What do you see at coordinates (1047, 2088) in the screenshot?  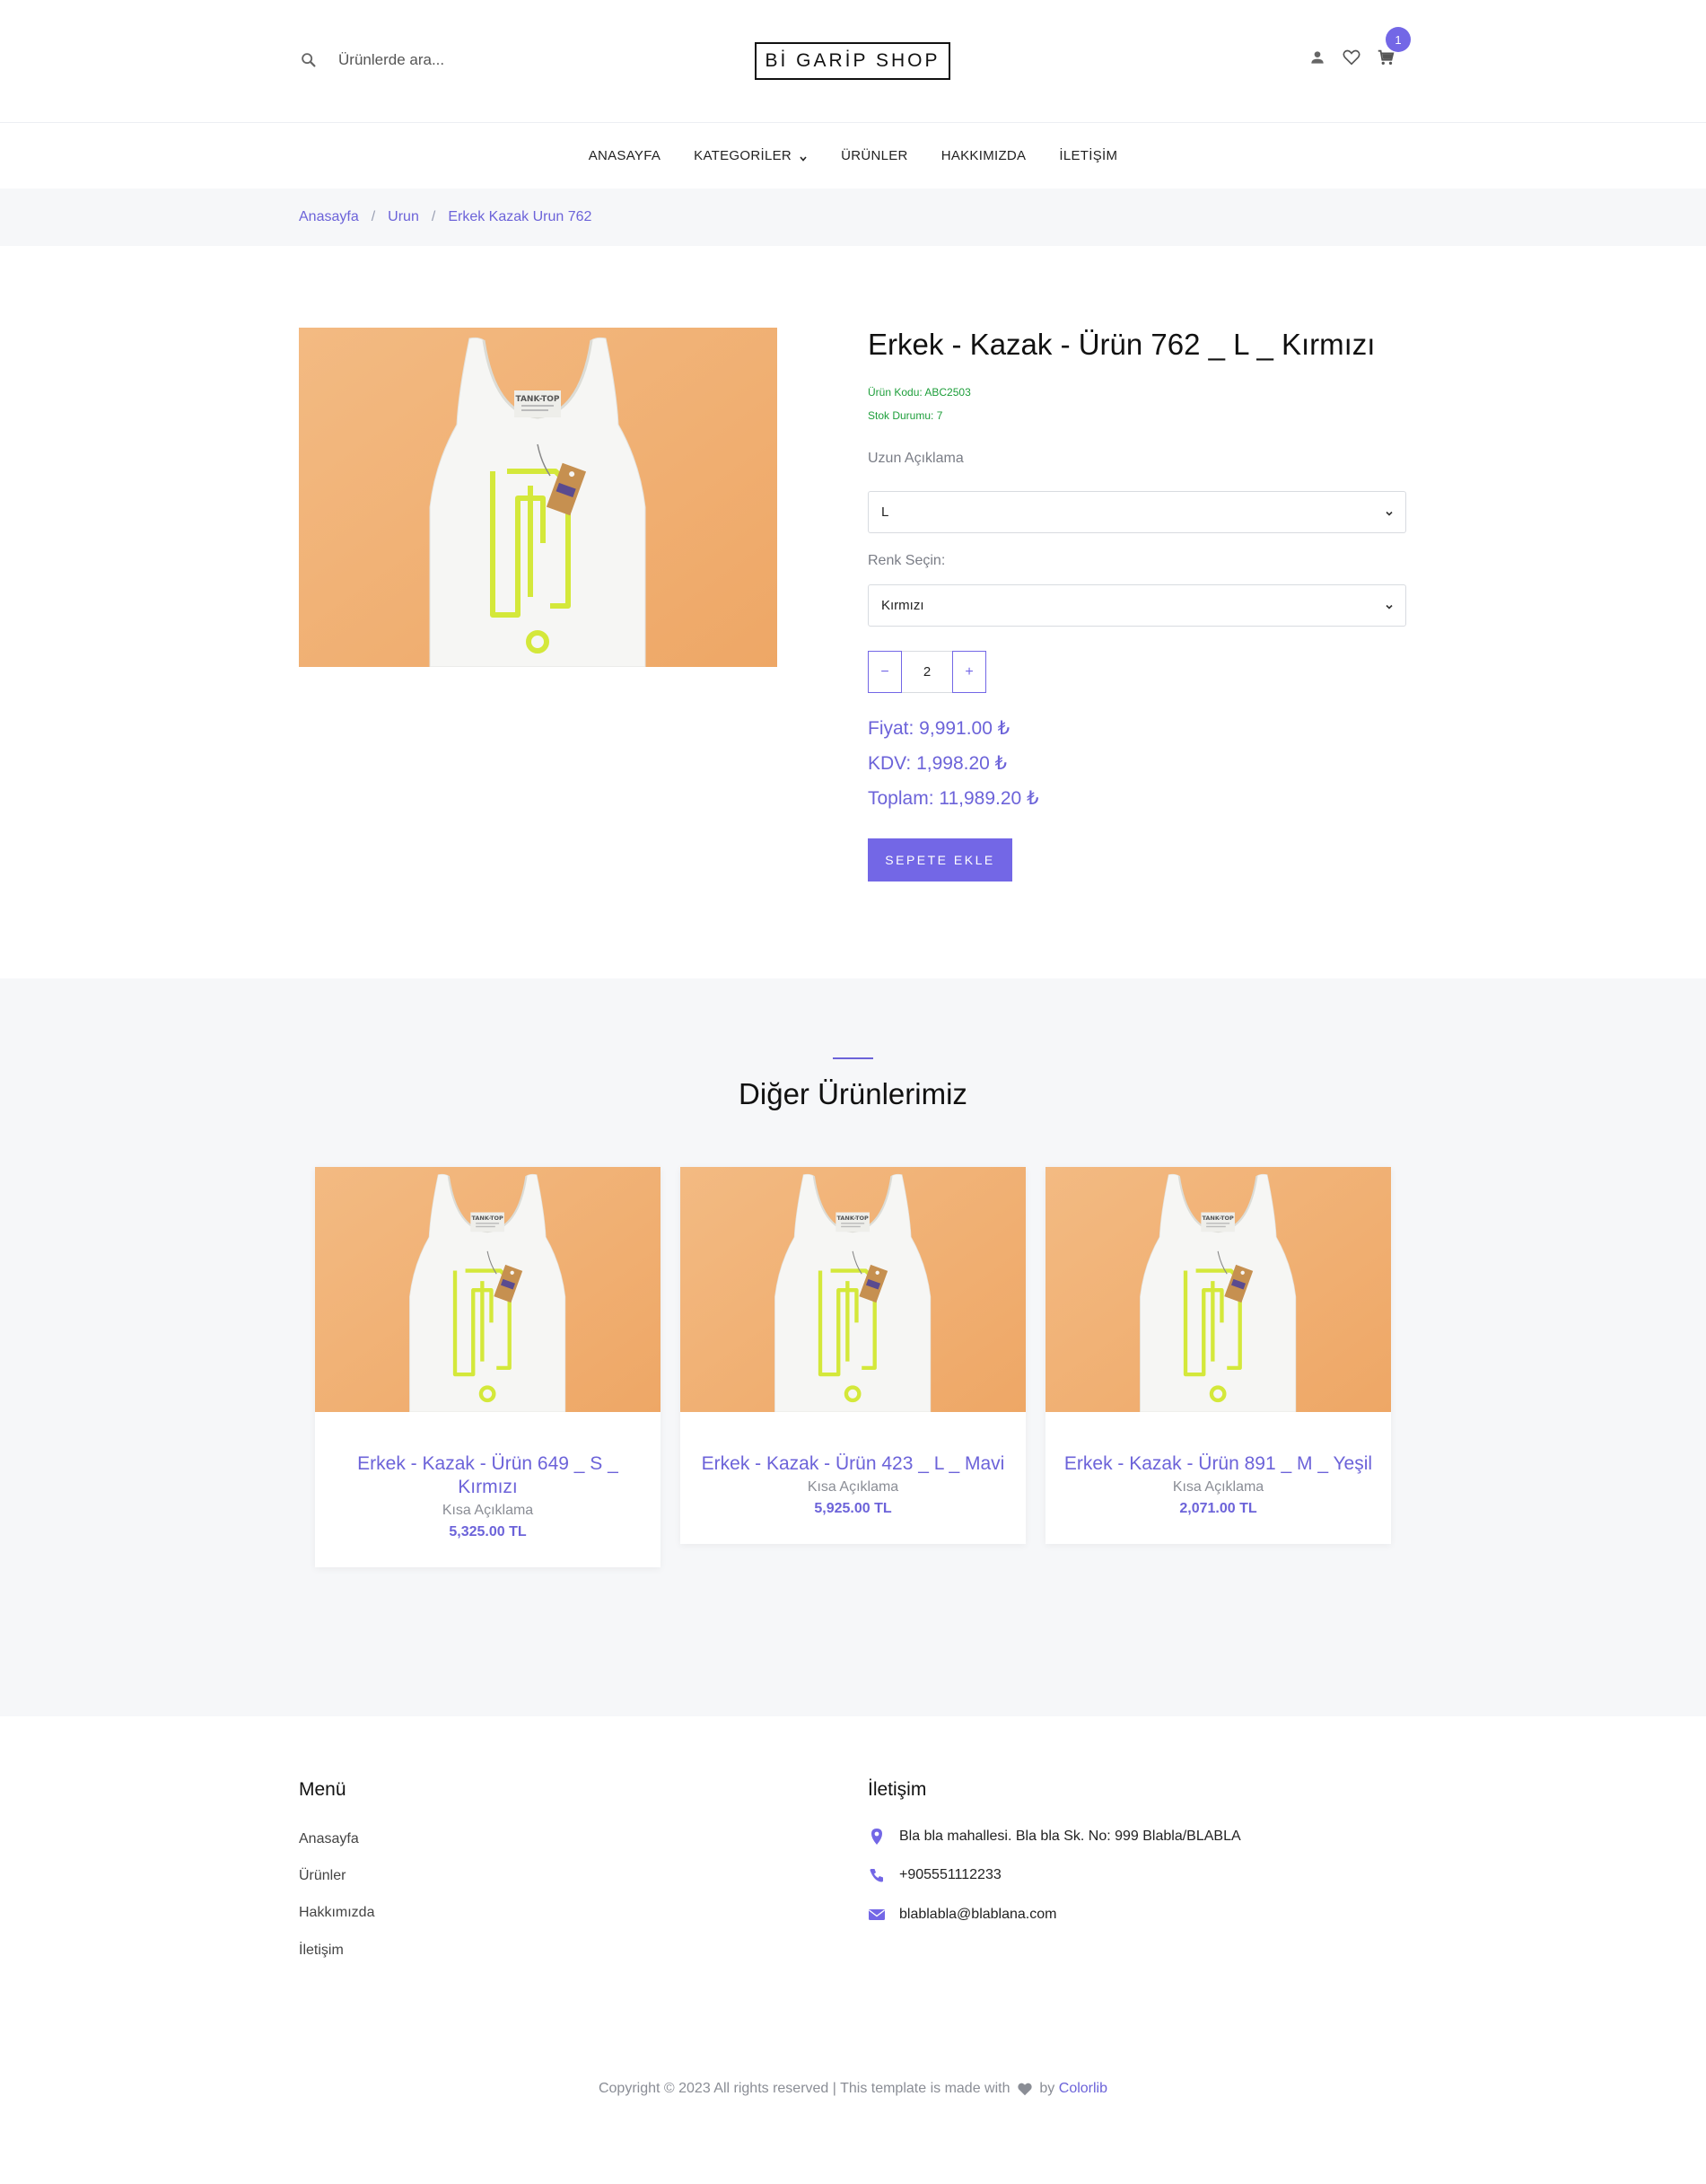 I see `copyright-by: by` at bounding box center [1047, 2088].